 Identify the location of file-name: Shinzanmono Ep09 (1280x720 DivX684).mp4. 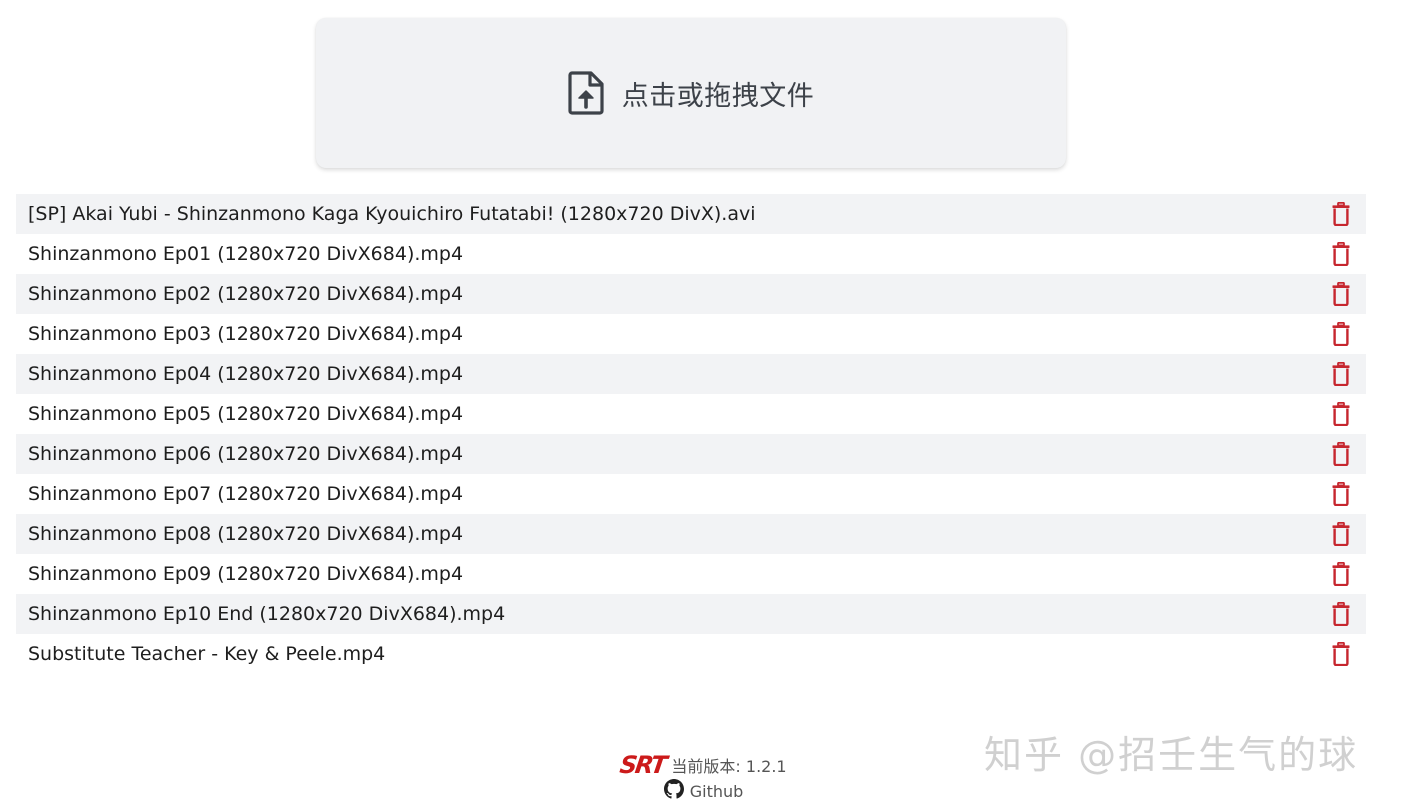
(246, 574).